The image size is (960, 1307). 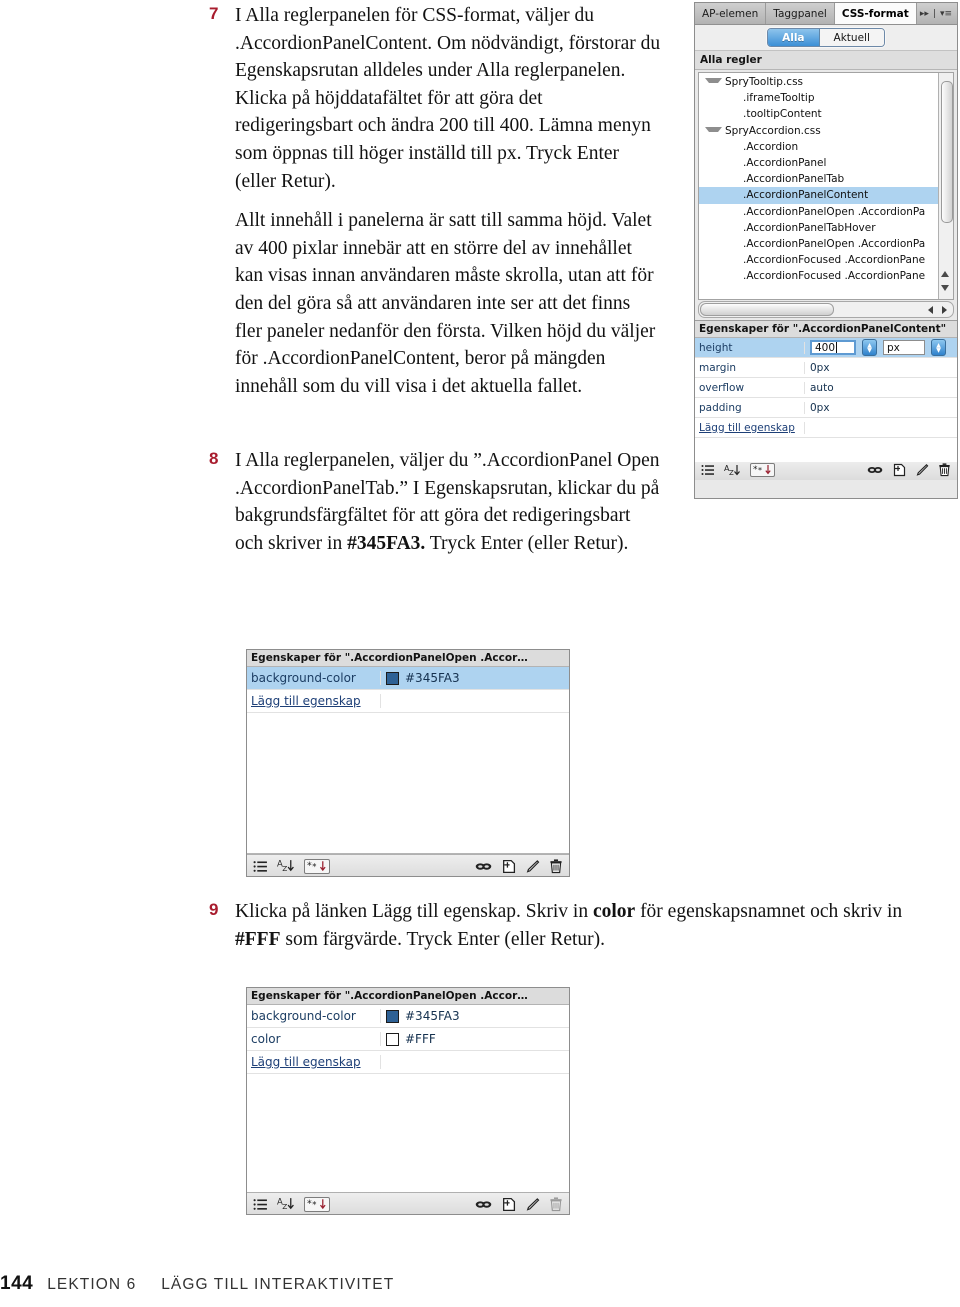 I want to click on rule-row: .Accordion, so click(x=826, y=147).